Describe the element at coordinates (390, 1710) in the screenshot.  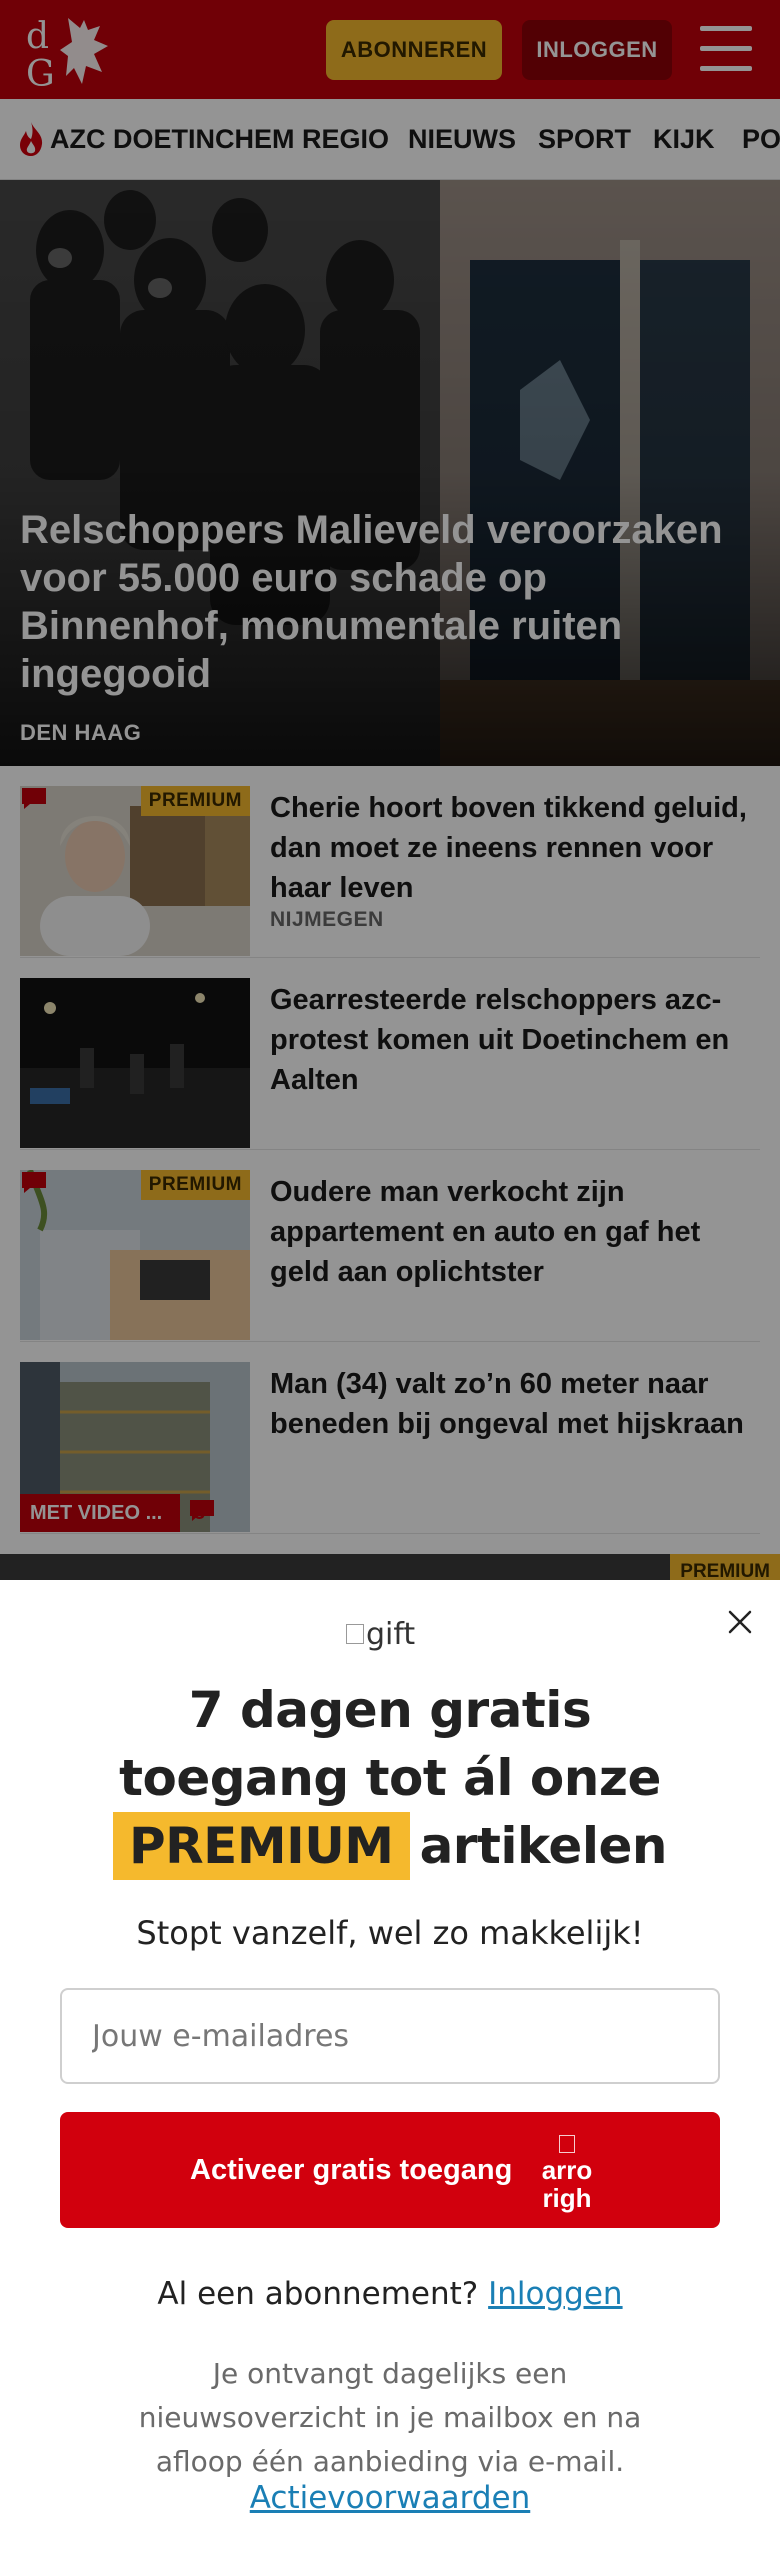
I see `headline-line-1: 7 dagen gratis` at that location.